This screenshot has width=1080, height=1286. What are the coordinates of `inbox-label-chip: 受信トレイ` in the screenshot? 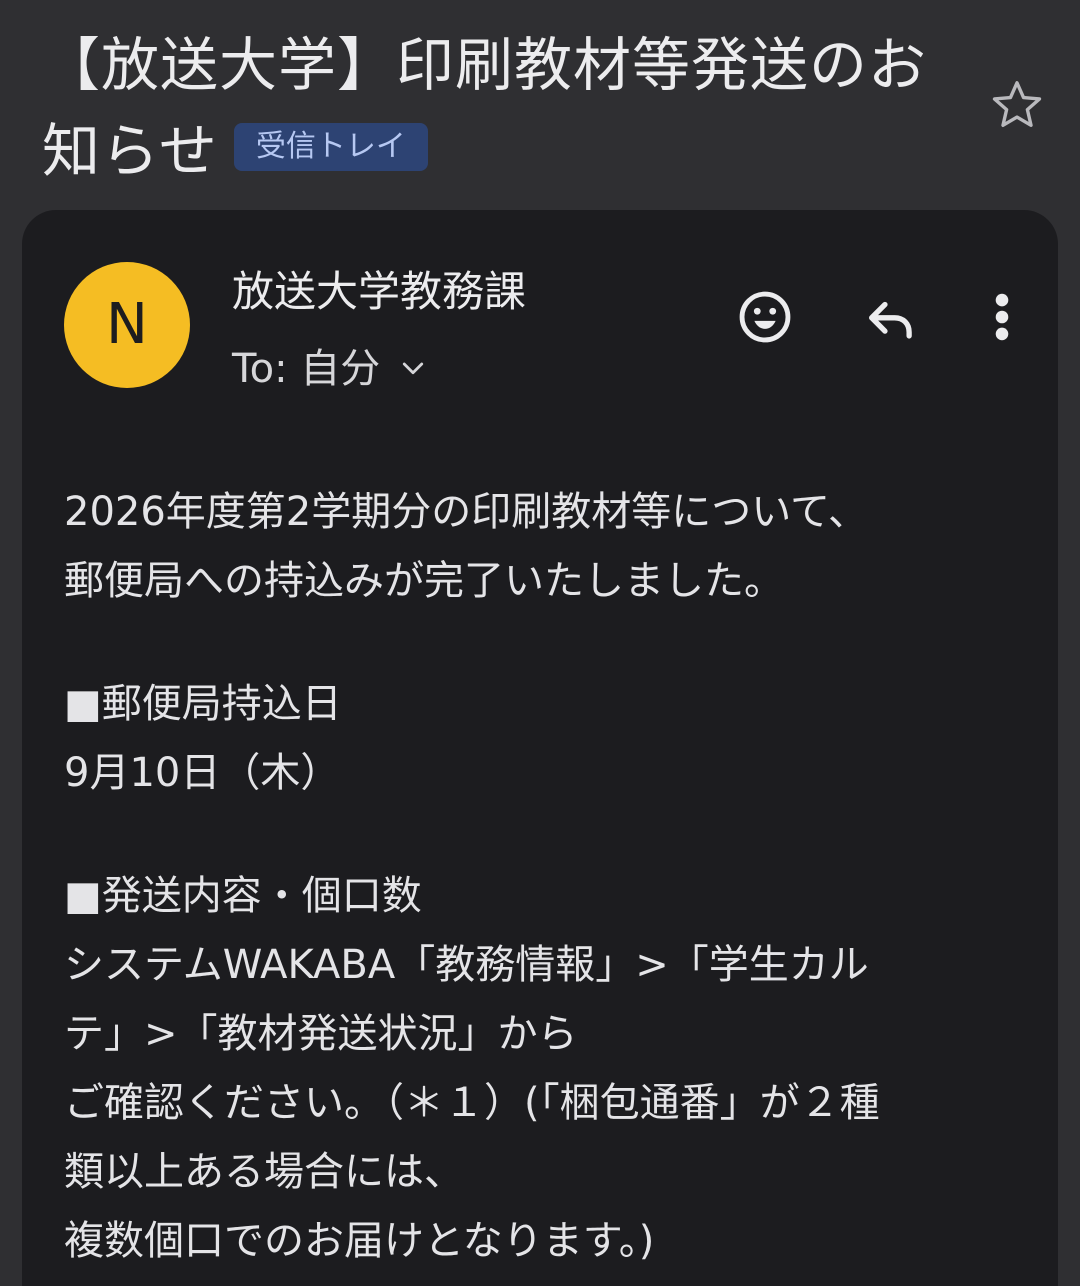 It's located at (330, 146).